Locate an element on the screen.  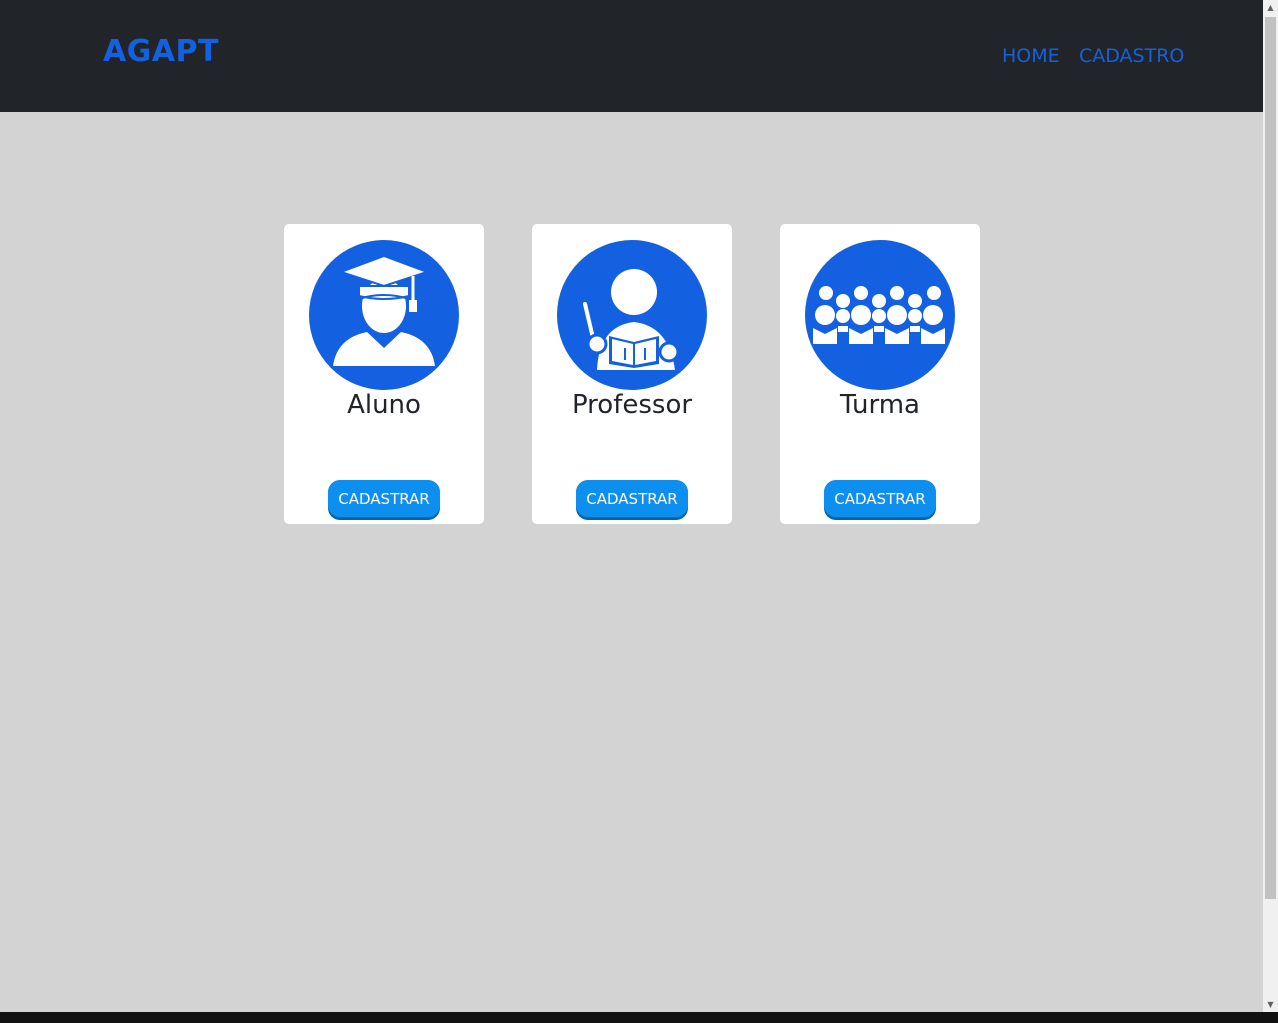
teacher-reading-icon is located at coordinates (632, 315).